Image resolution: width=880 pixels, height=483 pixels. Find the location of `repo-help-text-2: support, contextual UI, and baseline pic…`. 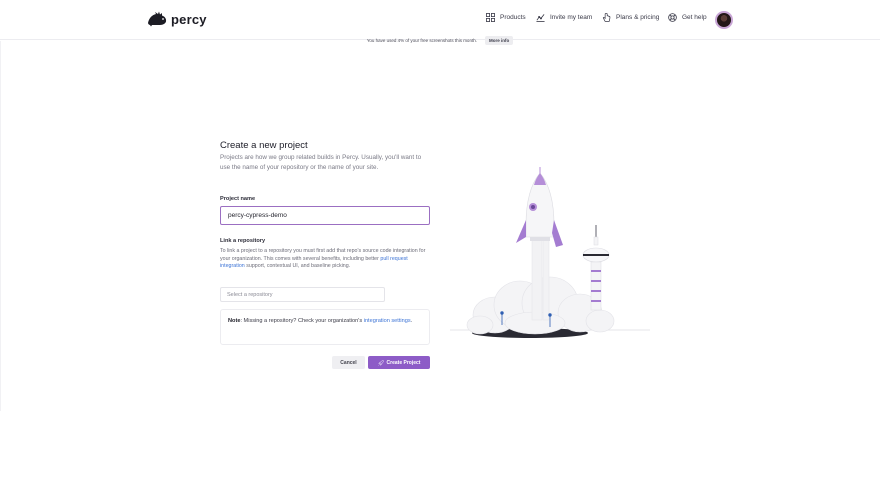

repo-help-text-2: support, contextual UI, and baseline pic… is located at coordinates (297, 266).